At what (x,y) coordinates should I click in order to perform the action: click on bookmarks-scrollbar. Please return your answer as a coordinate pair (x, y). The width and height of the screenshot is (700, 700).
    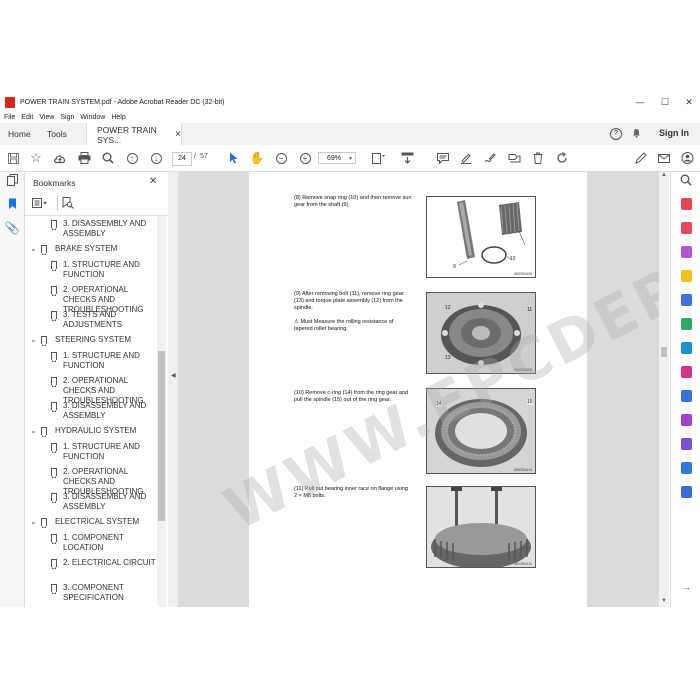
    Looking at the image, I should click on (161, 411).